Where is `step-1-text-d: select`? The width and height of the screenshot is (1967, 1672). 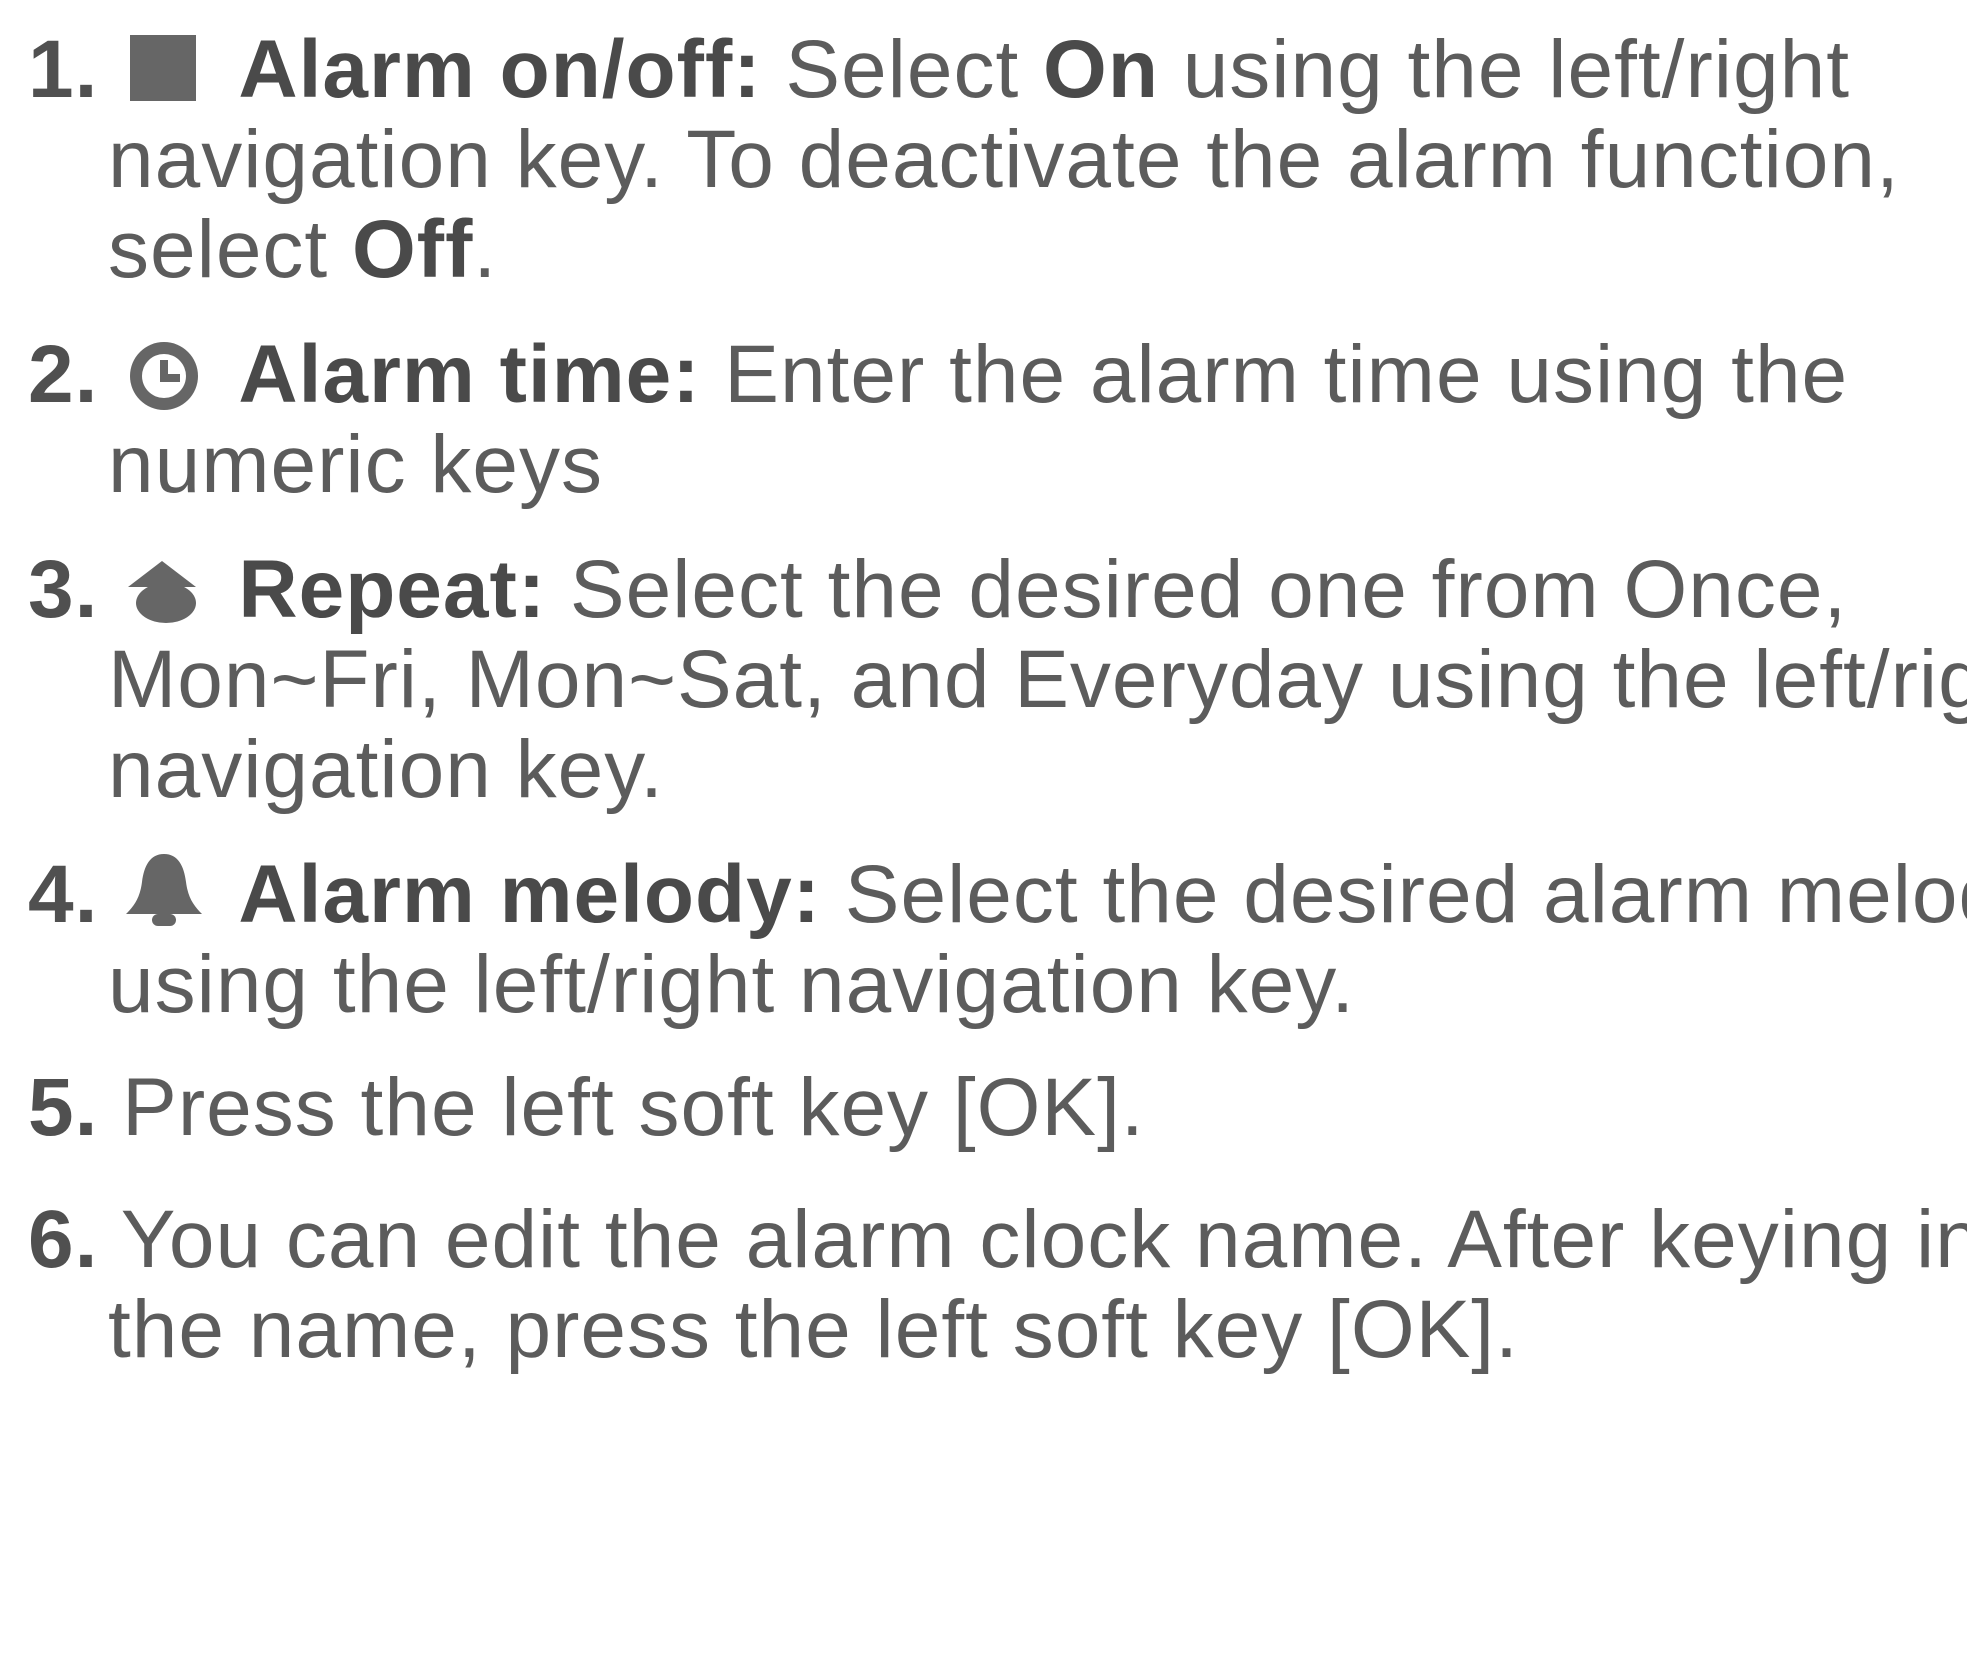 step-1-text-d: select is located at coordinates (230, 249).